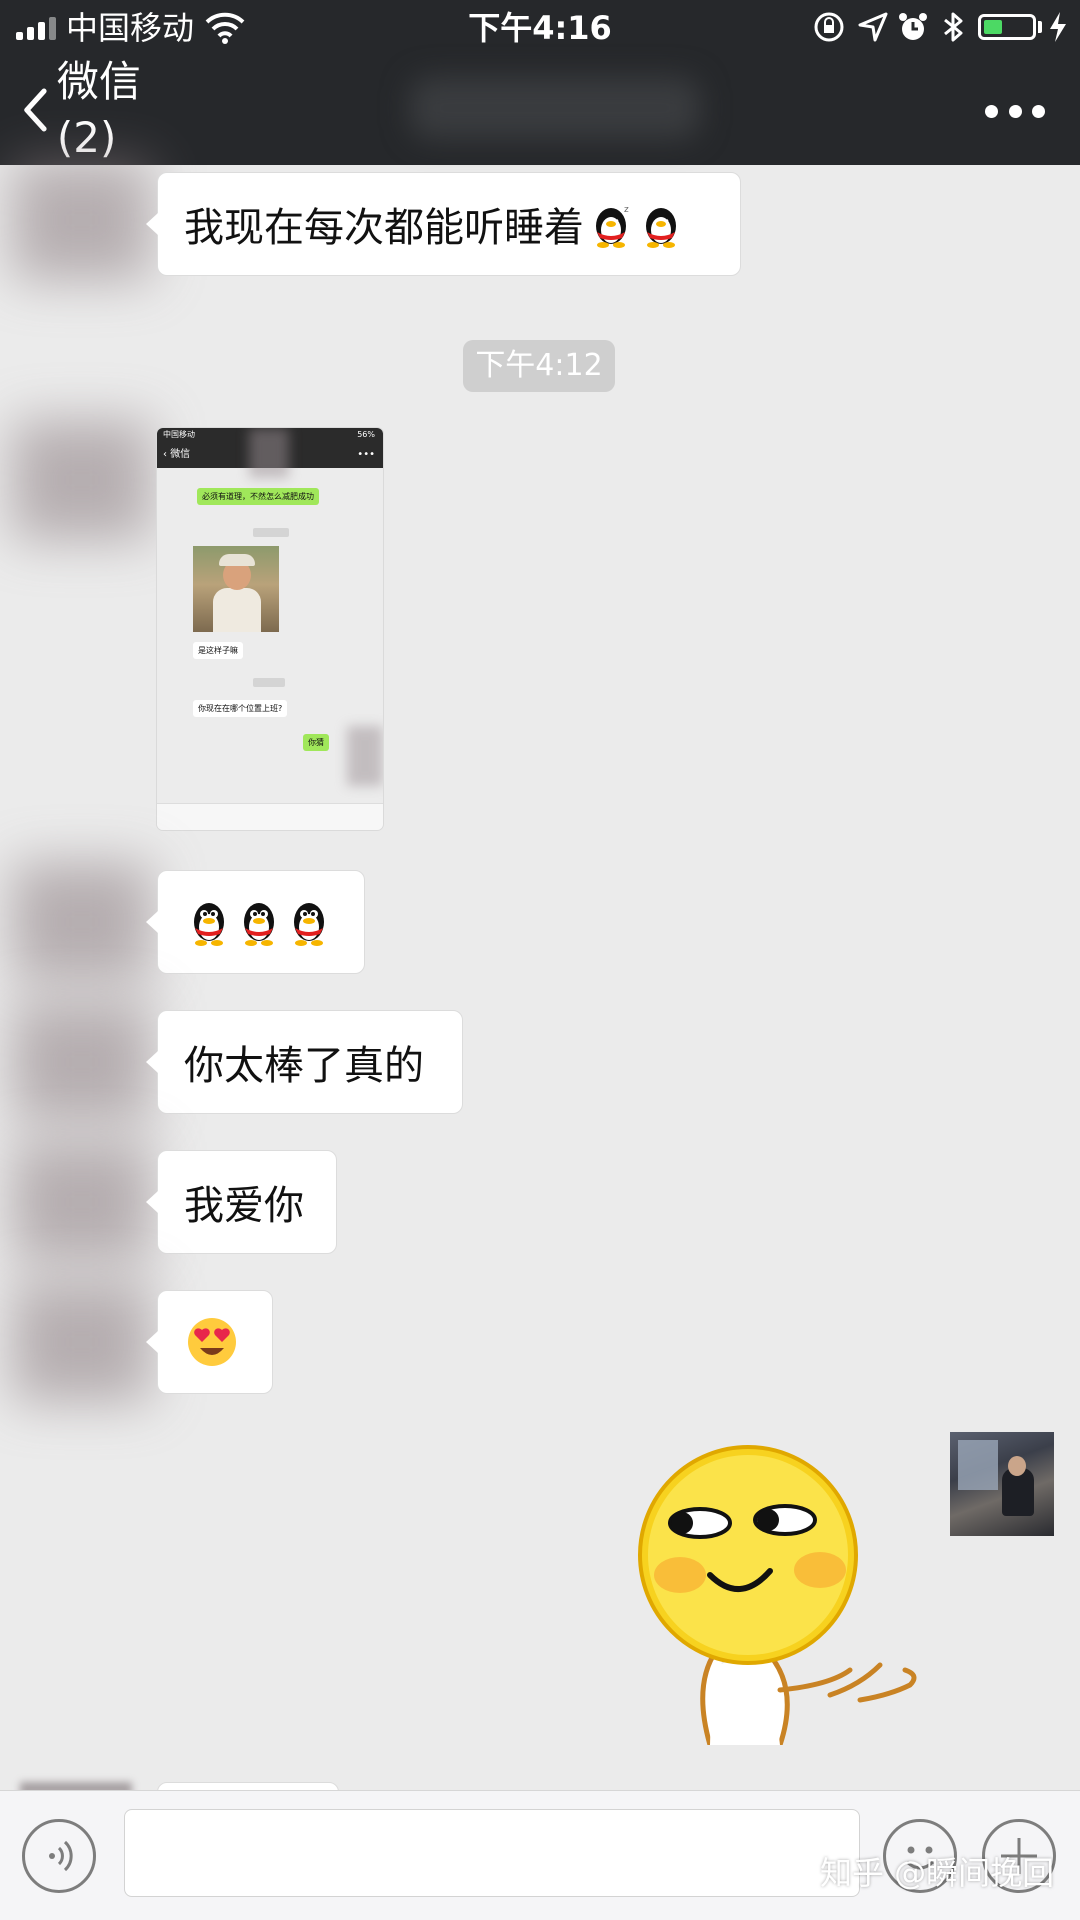  Describe the element at coordinates (269, 453) in the screenshot. I see `screenshot-title-redacted` at that location.